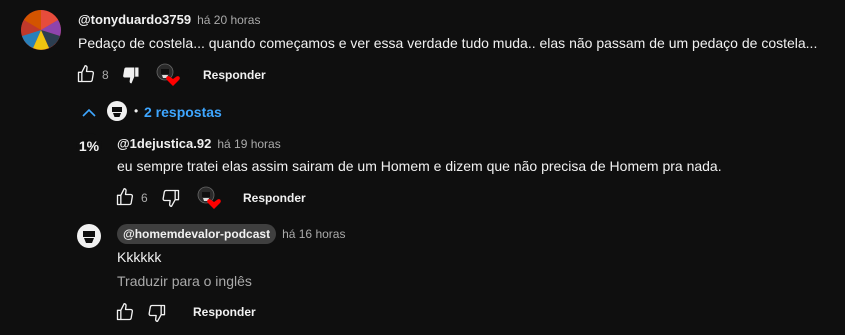 The image size is (845, 335). I want to click on reply-text: Kkkkkk, so click(139, 257).